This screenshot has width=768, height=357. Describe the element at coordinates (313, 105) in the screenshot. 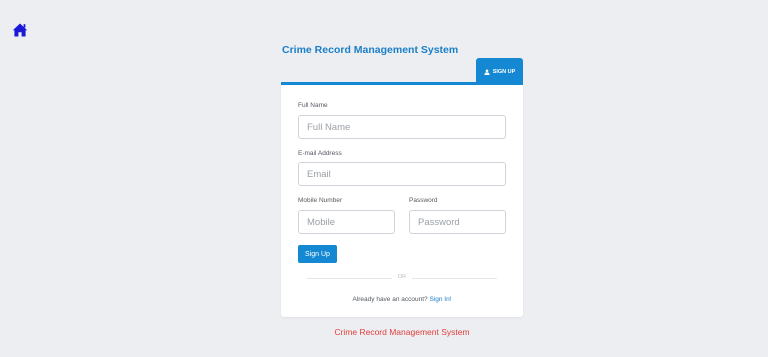

I see `full-name-label: Full Name` at that location.